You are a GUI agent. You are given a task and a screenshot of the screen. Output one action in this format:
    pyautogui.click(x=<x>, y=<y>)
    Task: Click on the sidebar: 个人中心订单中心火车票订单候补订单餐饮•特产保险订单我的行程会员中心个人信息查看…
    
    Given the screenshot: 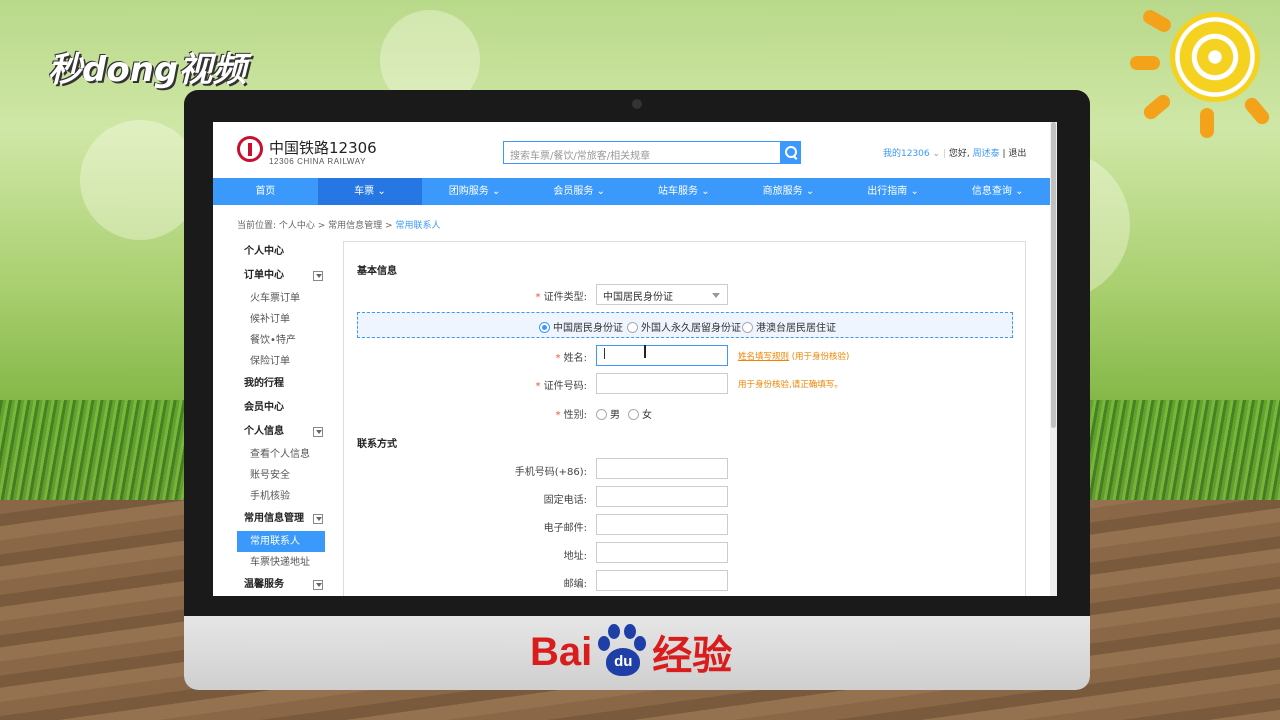 What is the action you would take?
    pyautogui.click(x=281, y=418)
    